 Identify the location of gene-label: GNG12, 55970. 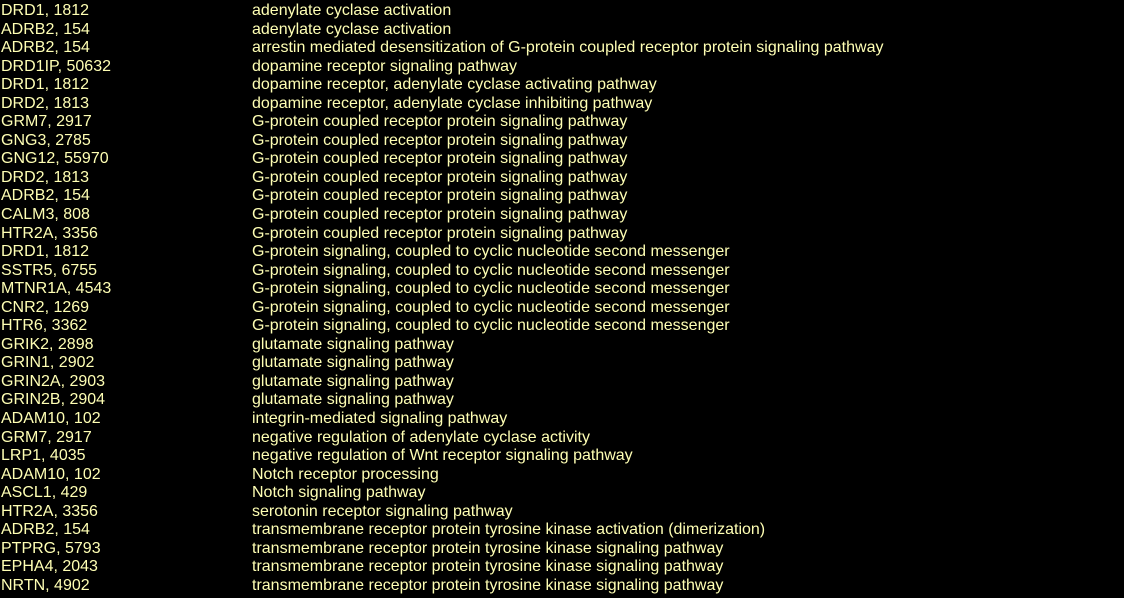
(55, 159).